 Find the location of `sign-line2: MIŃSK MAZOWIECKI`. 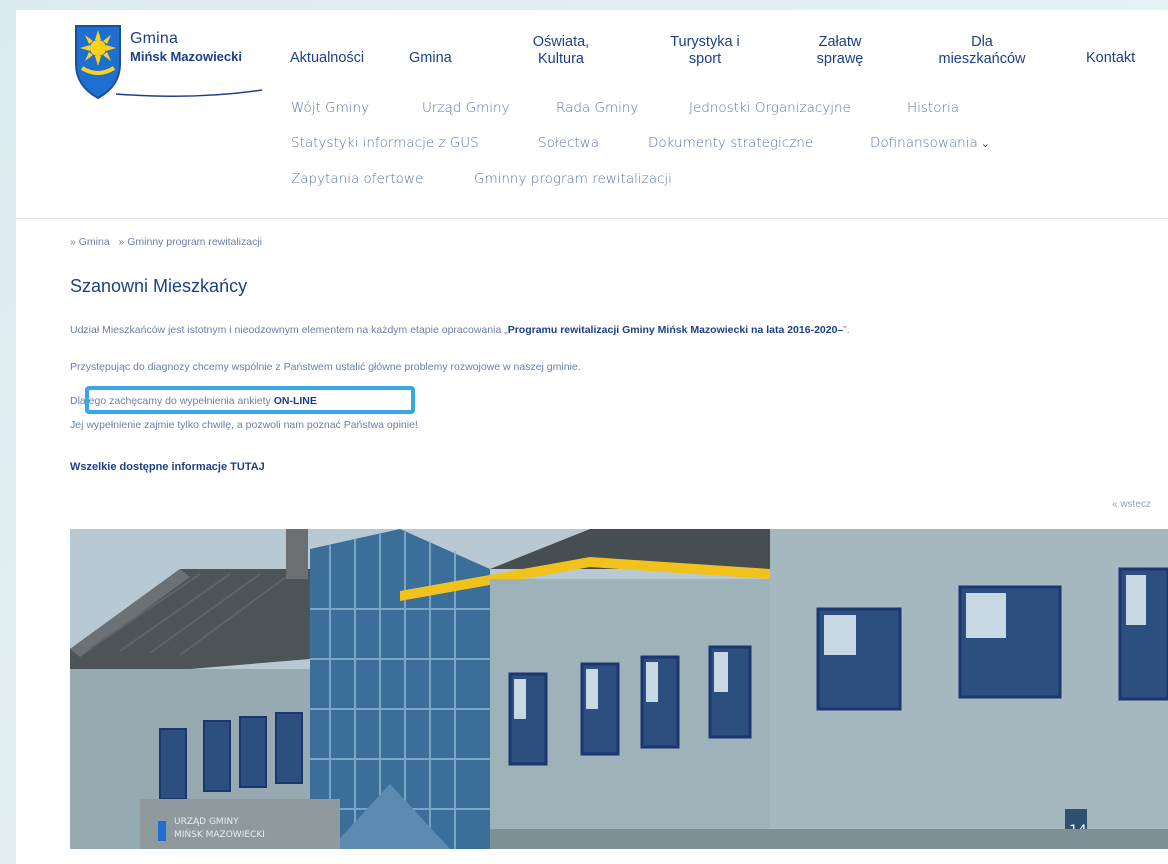

sign-line2: MIŃSK MAZOWIECKI is located at coordinates (219, 834).